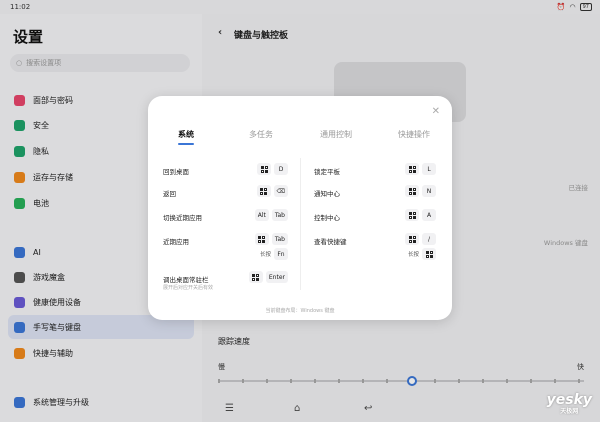 Image resolution: width=600 pixels, height=422 pixels. What do you see at coordinates (272, 169) in the screenshot?
I see `shortcut-keys: D` at bounding box center [272, 169].